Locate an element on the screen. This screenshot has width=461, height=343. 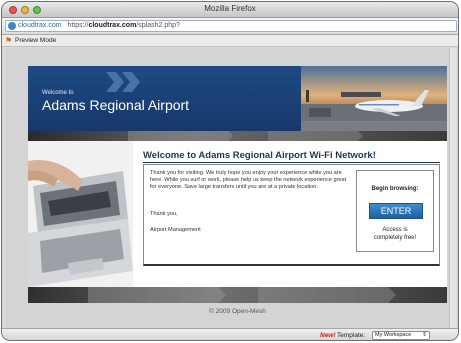
enter-button: ENTER is located at coordinates (396, 211).